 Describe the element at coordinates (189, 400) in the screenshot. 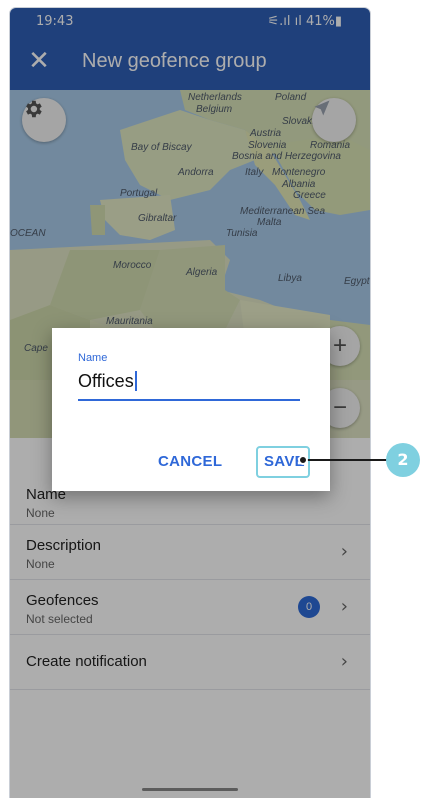

I see `input-underline` at that location.